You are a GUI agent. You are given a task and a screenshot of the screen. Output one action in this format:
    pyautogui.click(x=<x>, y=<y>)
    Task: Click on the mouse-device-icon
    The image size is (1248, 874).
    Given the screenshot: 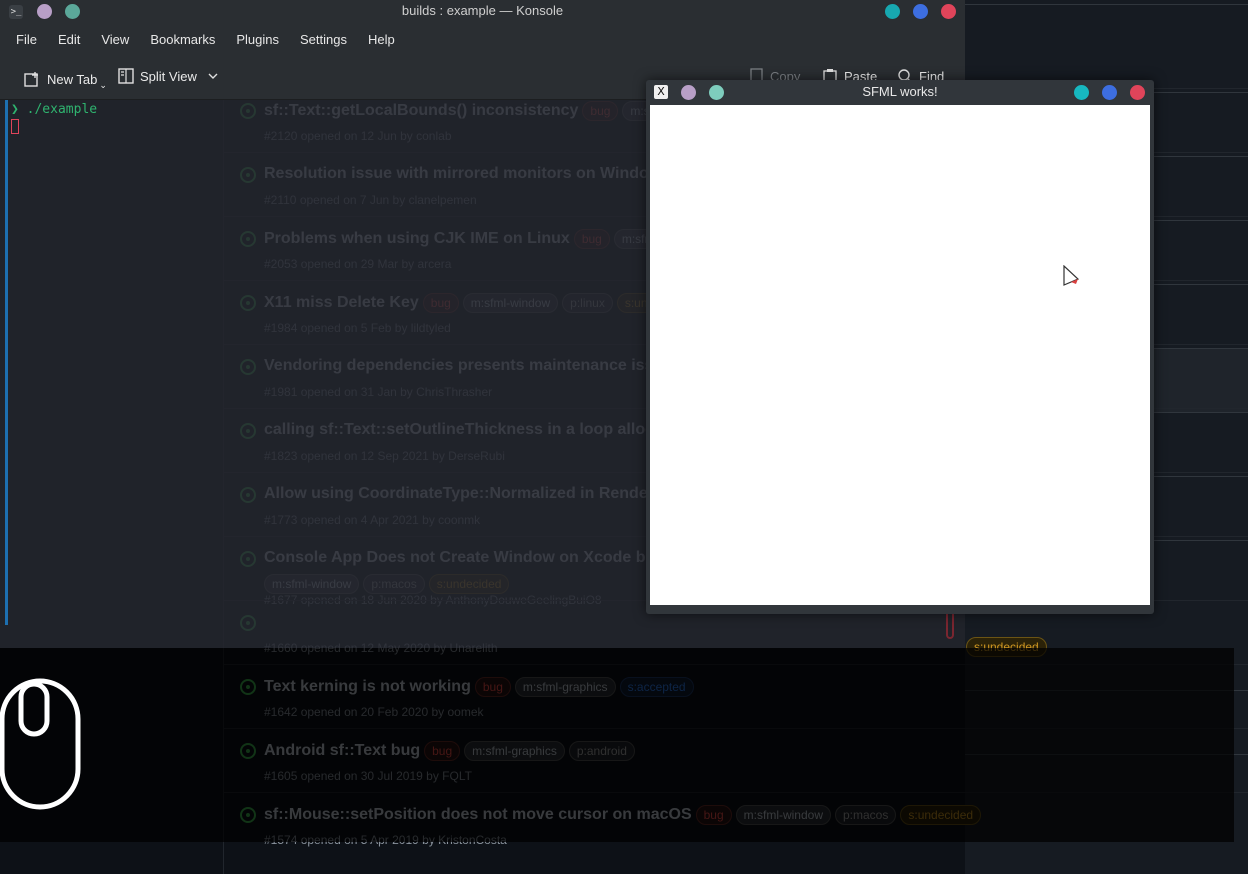 What is the action you would take?
    pyautogui.click(x=40, y=744)
    